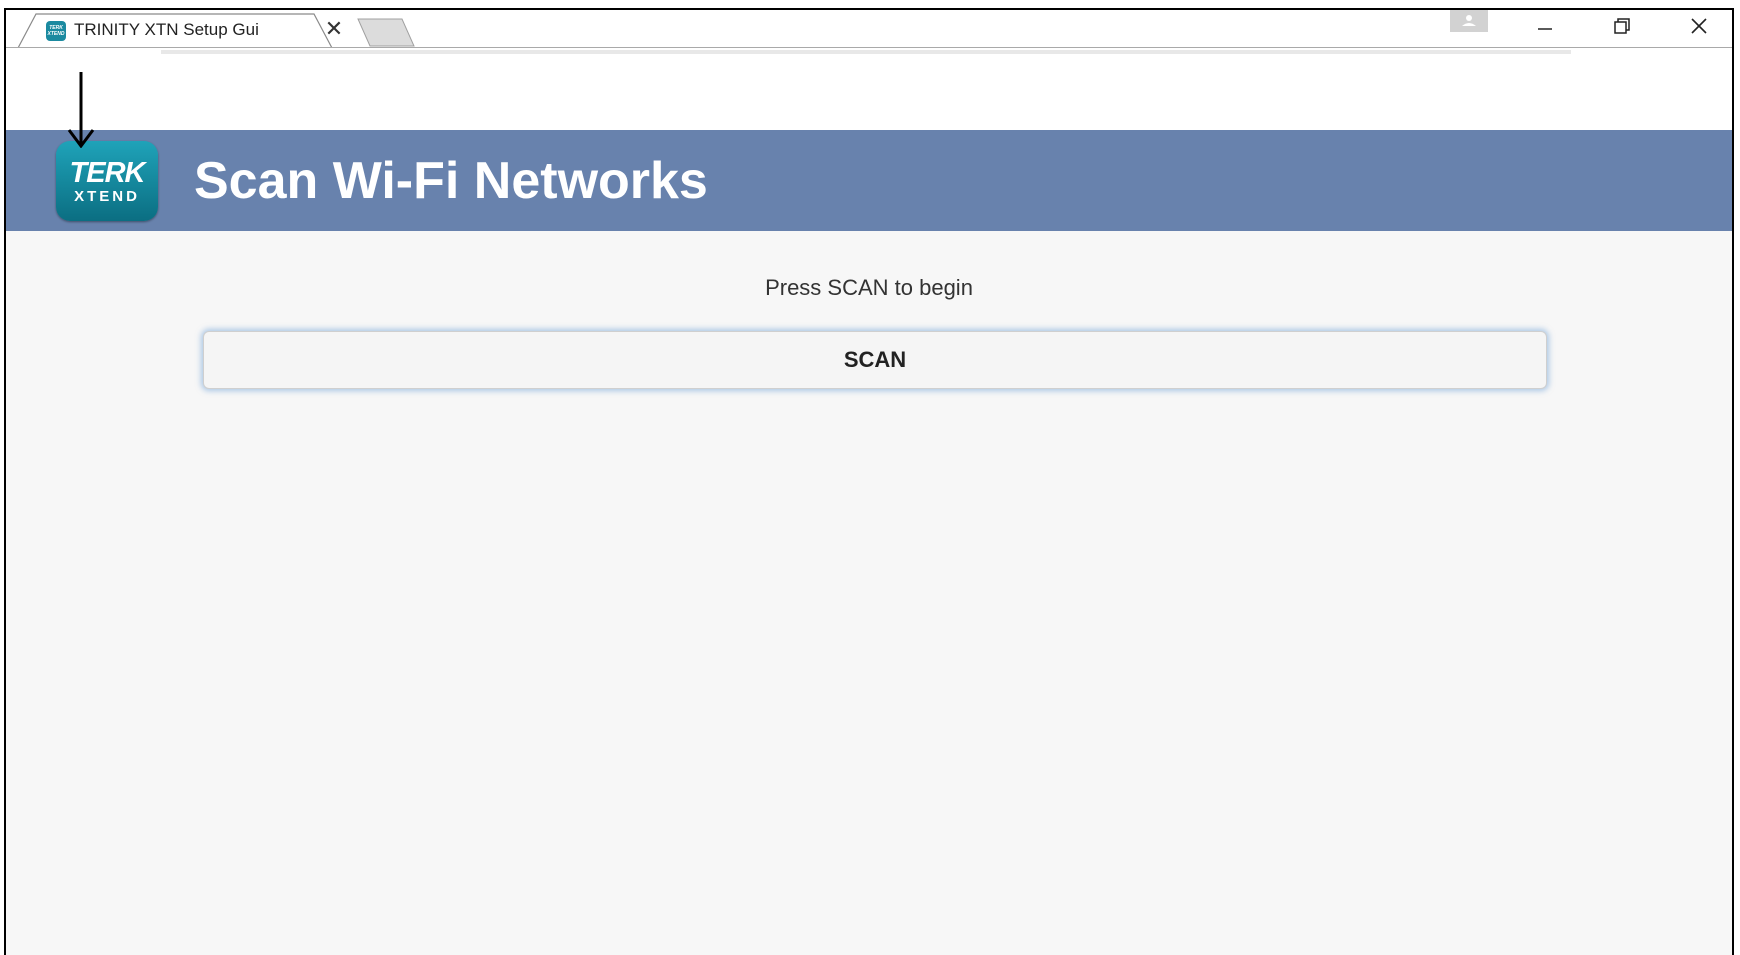 This screenshot has height=955, width=1740. I want to click on terk-xtend-logo: TERK XTEND, so click(107, 181).